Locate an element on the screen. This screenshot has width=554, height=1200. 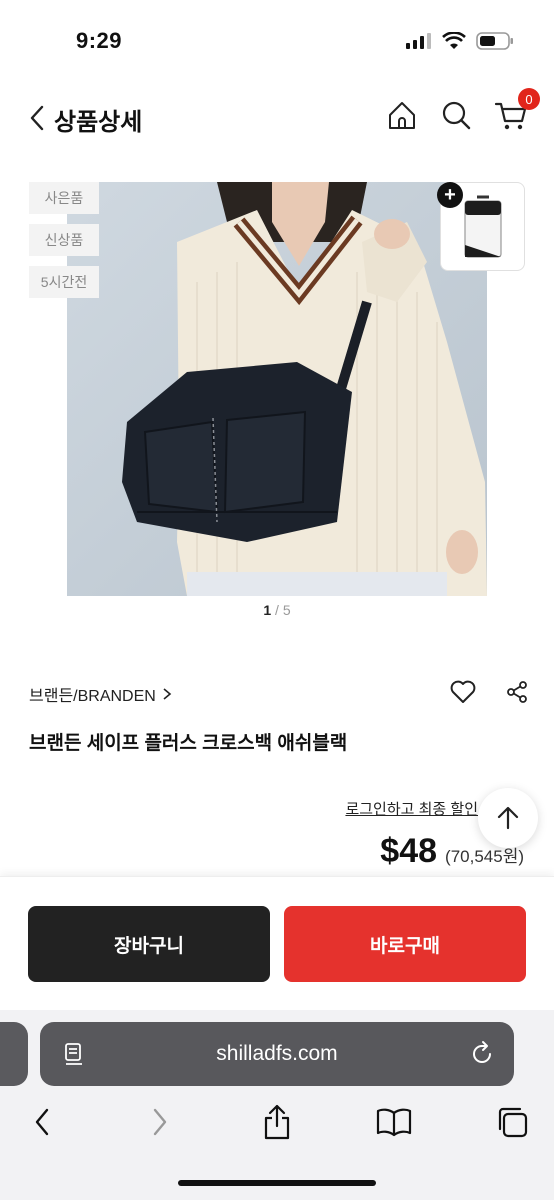
reload-icon is located at coordinates (482, 1053).